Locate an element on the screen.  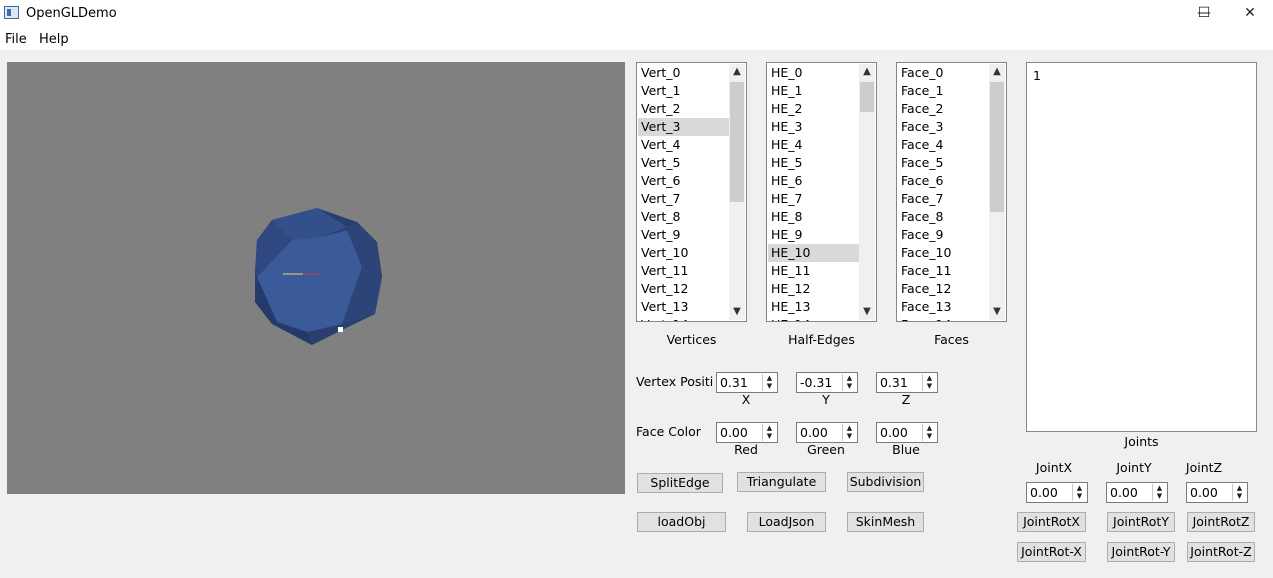
face-item: Face_1 is located at coordinates (944, 91).